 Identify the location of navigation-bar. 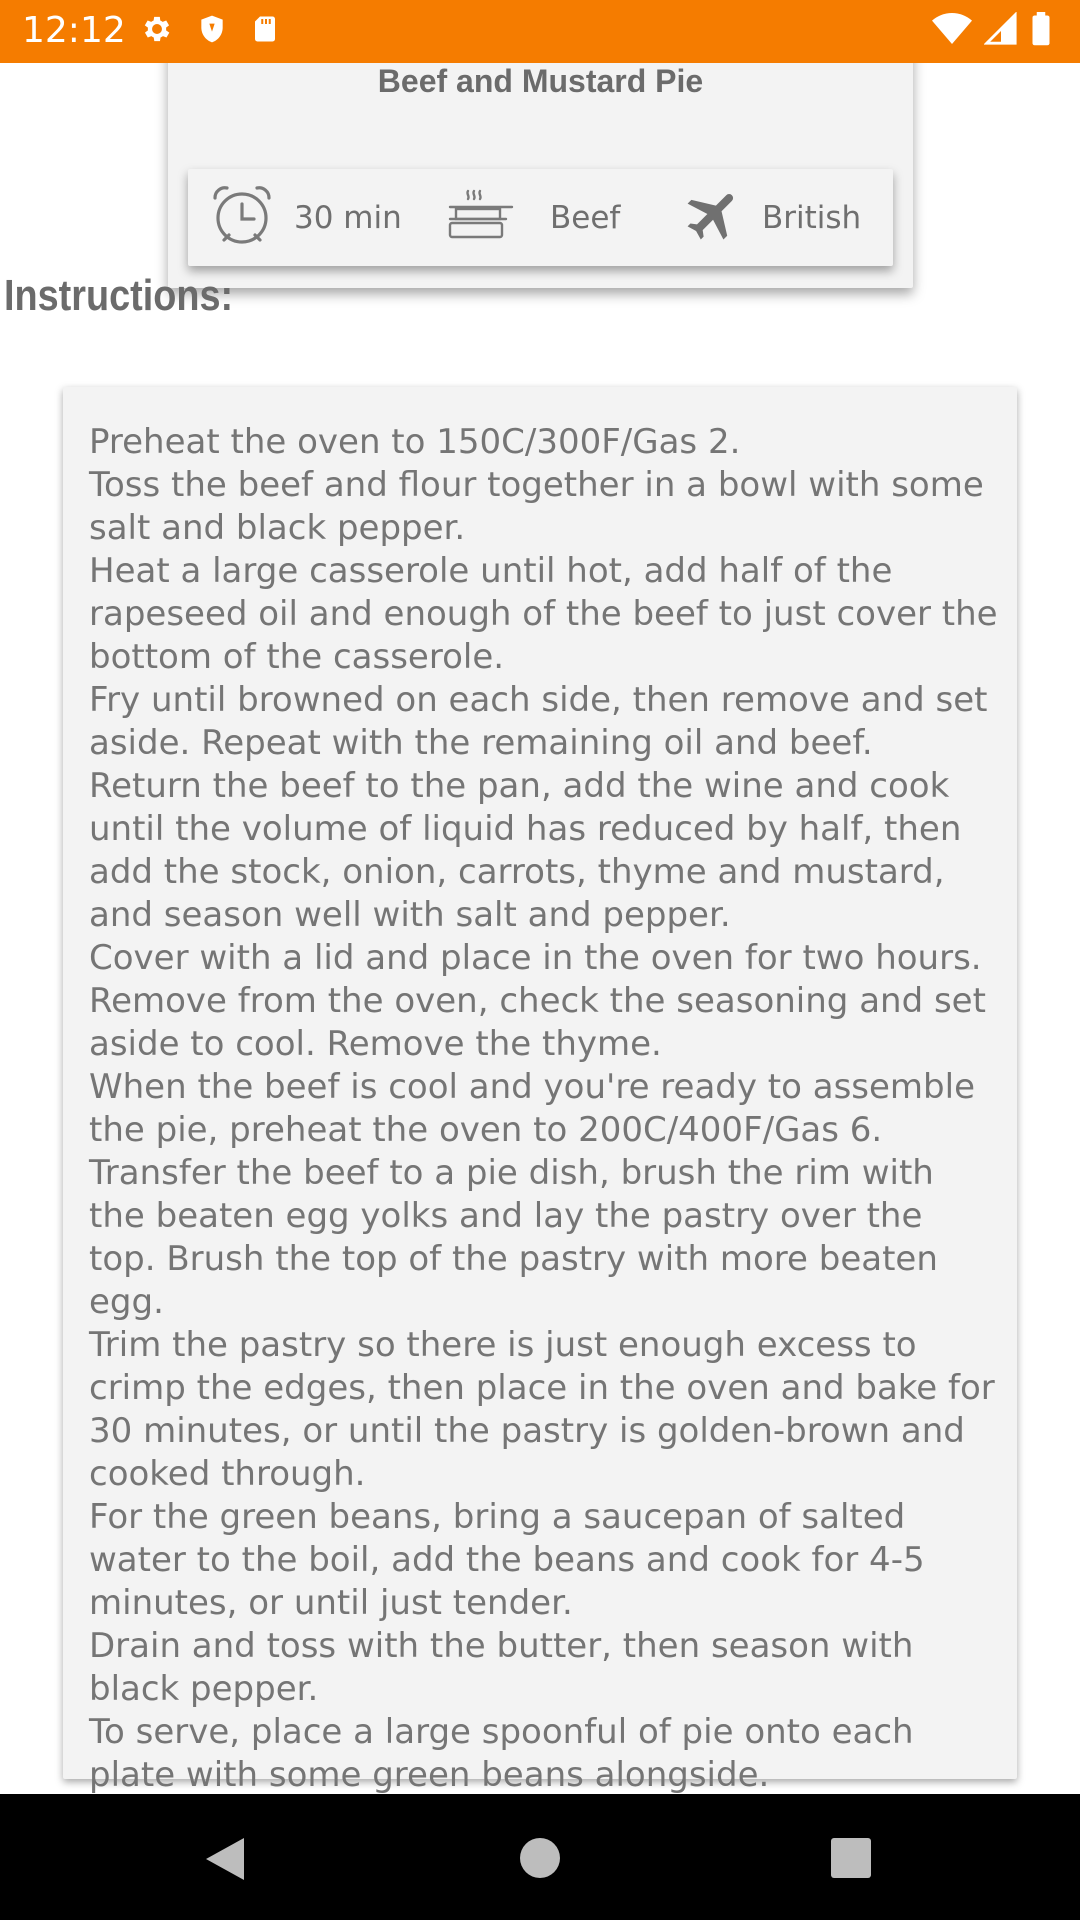
(540, 1857).